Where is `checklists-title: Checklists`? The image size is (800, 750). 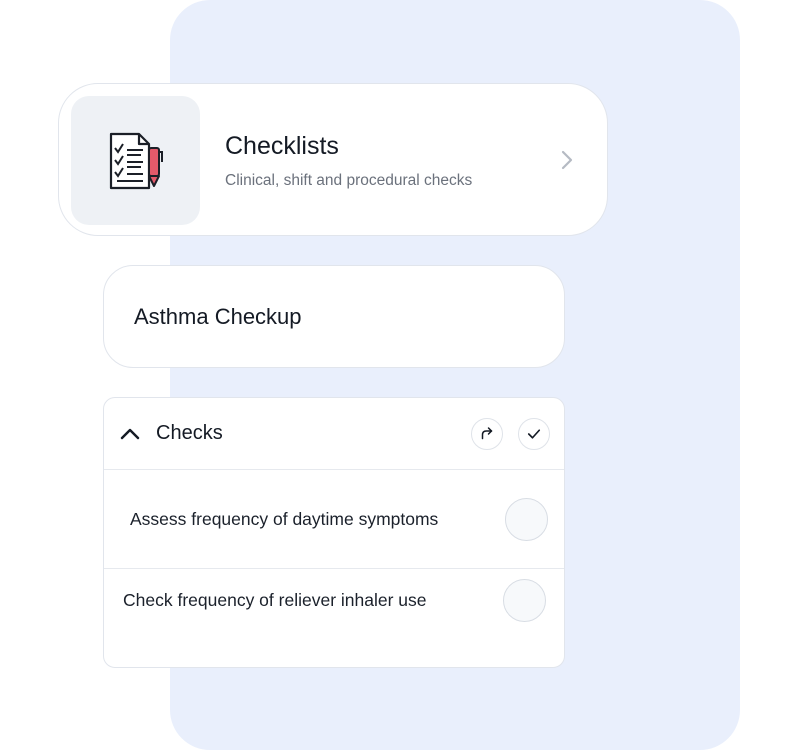
checklists-title: Checklists is located at coordinates (282, 146).